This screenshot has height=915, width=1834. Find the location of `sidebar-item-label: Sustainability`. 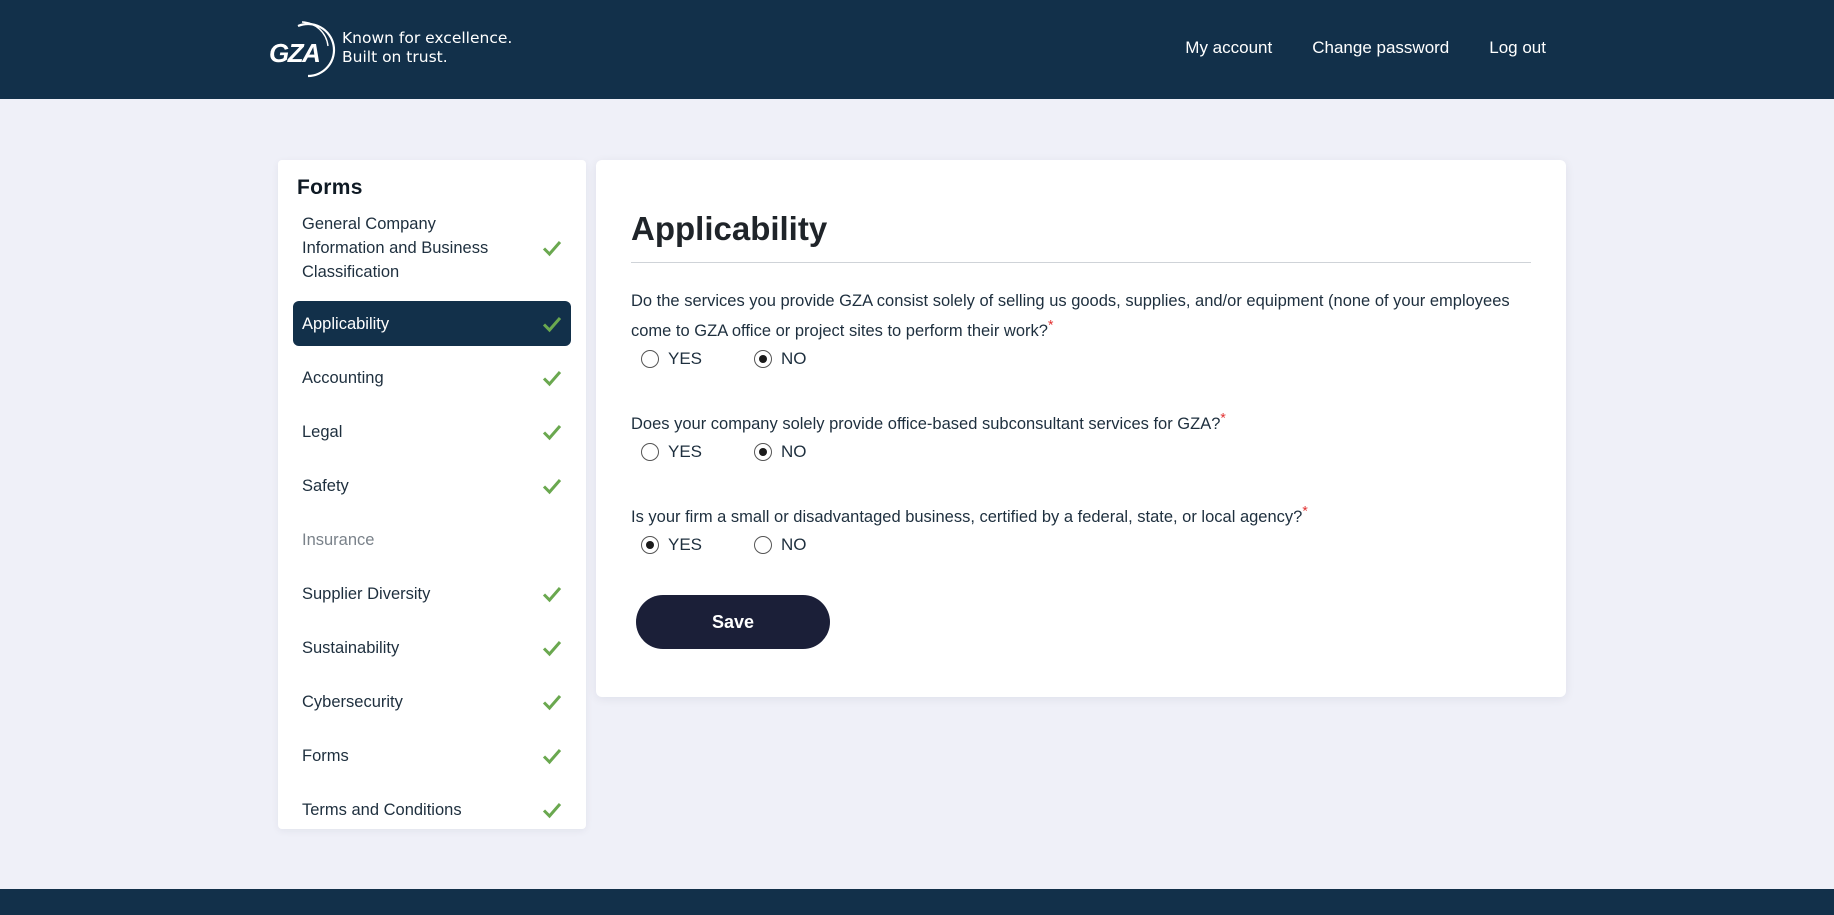

sidebar-item-label: Sustainability is located at coordinates (351, 647).